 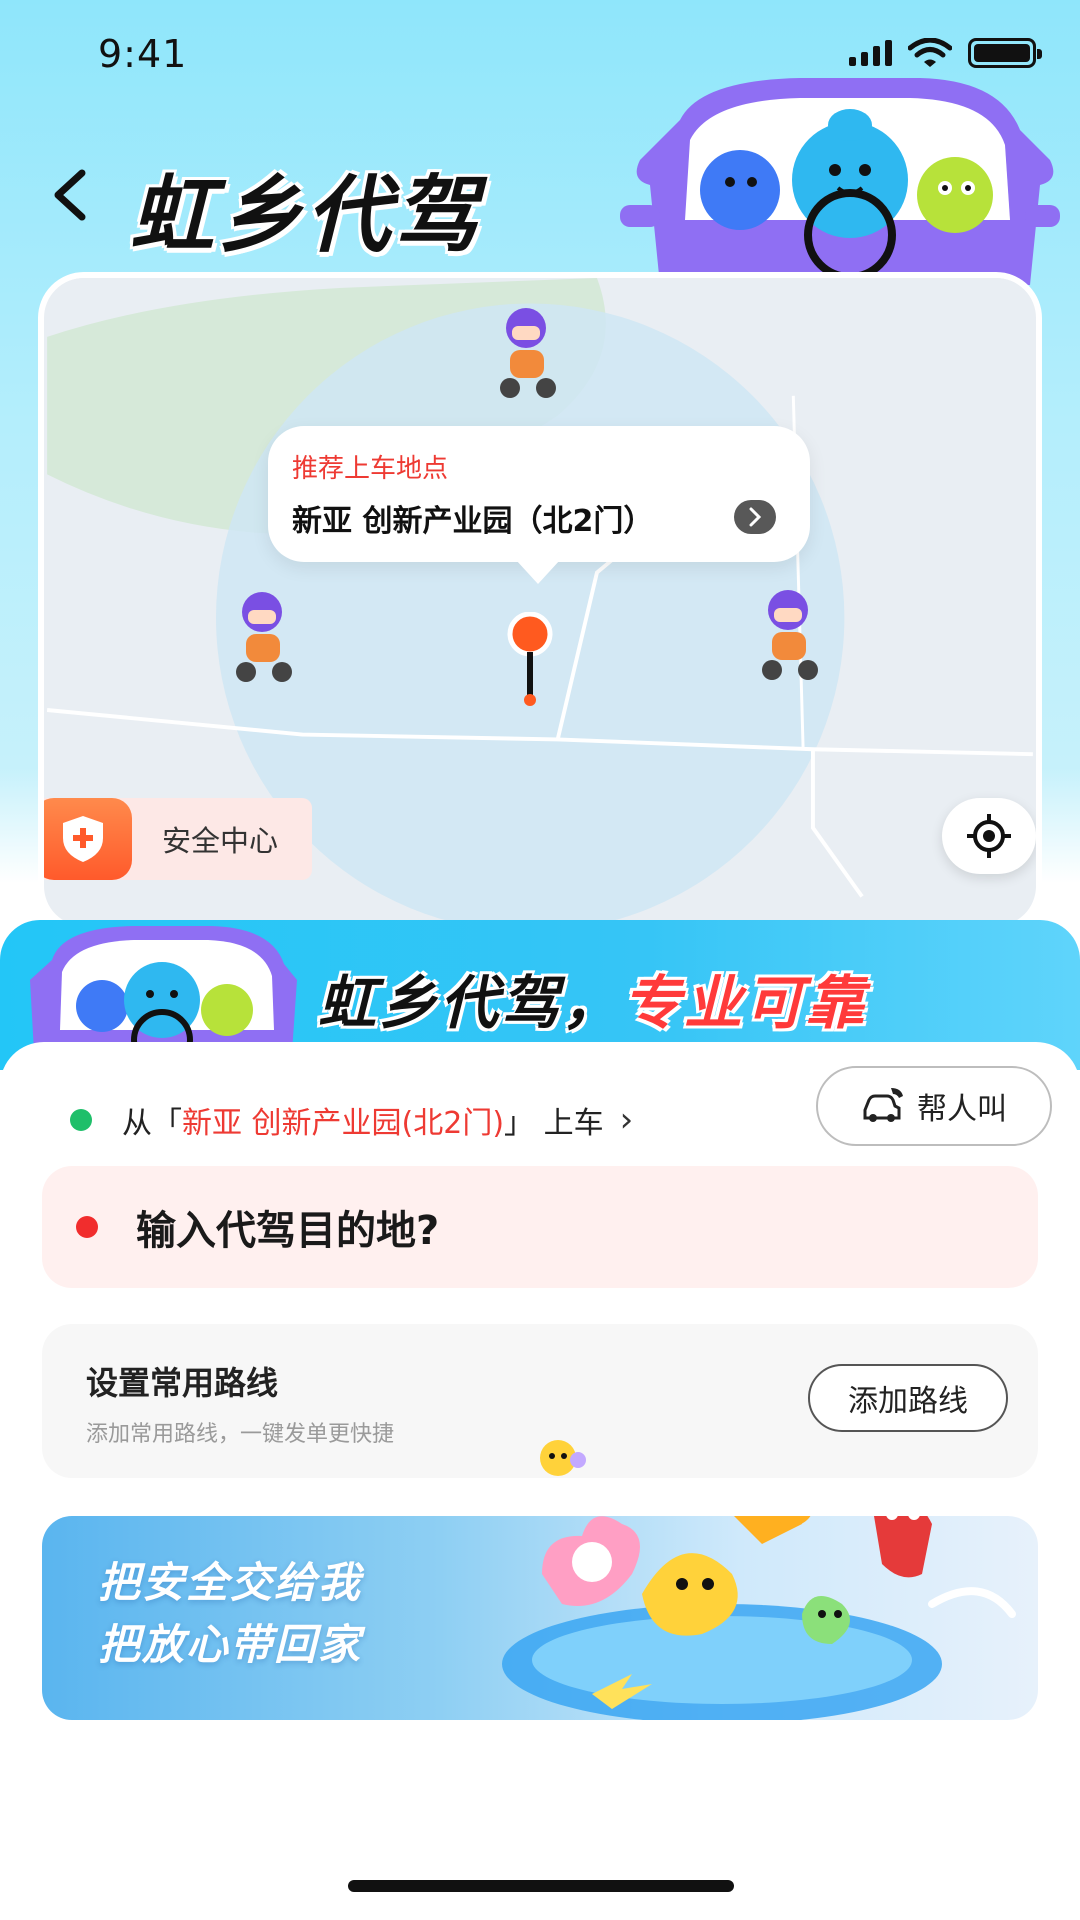 I want to click on back-arrow-icon, so click(x=70, y=195).